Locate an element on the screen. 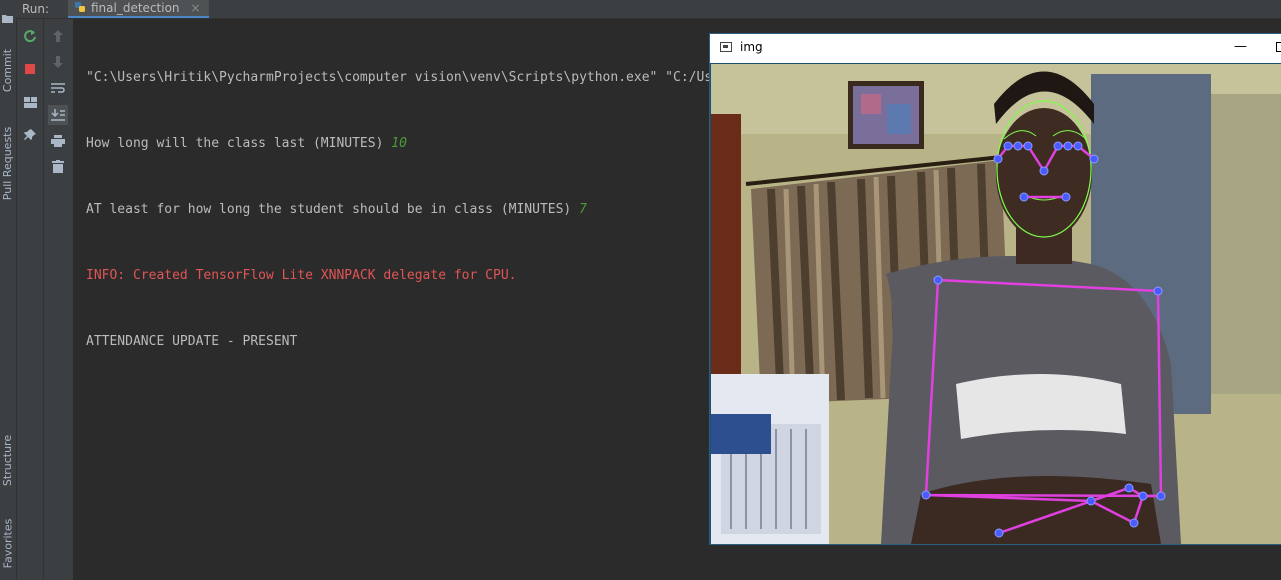 This screenshot has height=580, width=1281. scroll-to-end-icon is located at coordinates (58, 115).